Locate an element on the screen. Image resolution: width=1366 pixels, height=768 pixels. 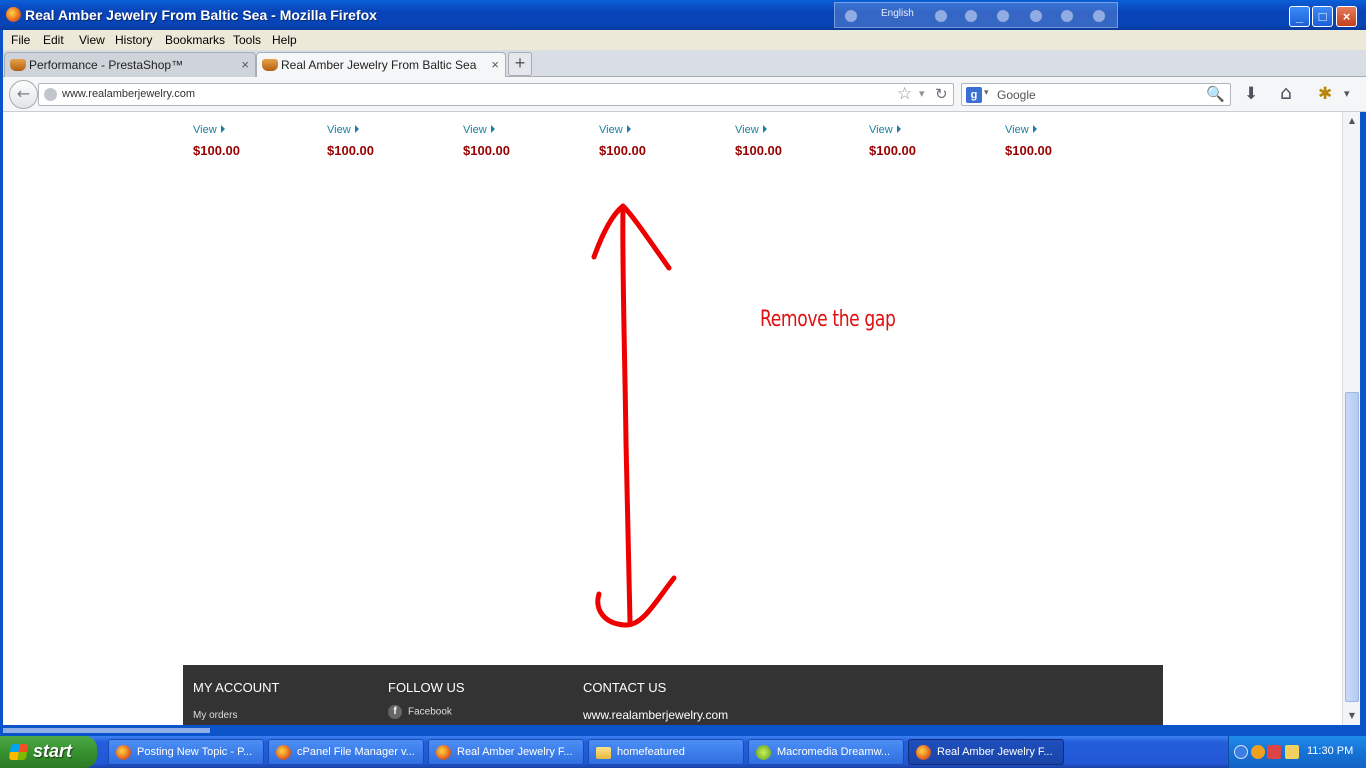
speech-icon is located at coordinates (1036, 16).